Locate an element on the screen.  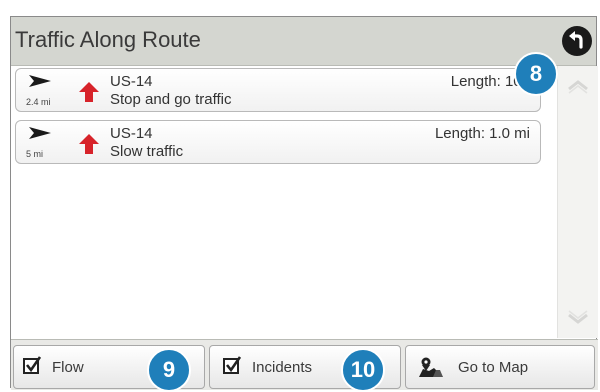
page-title: Traffic Along Route is located at coordinates (108, 39).